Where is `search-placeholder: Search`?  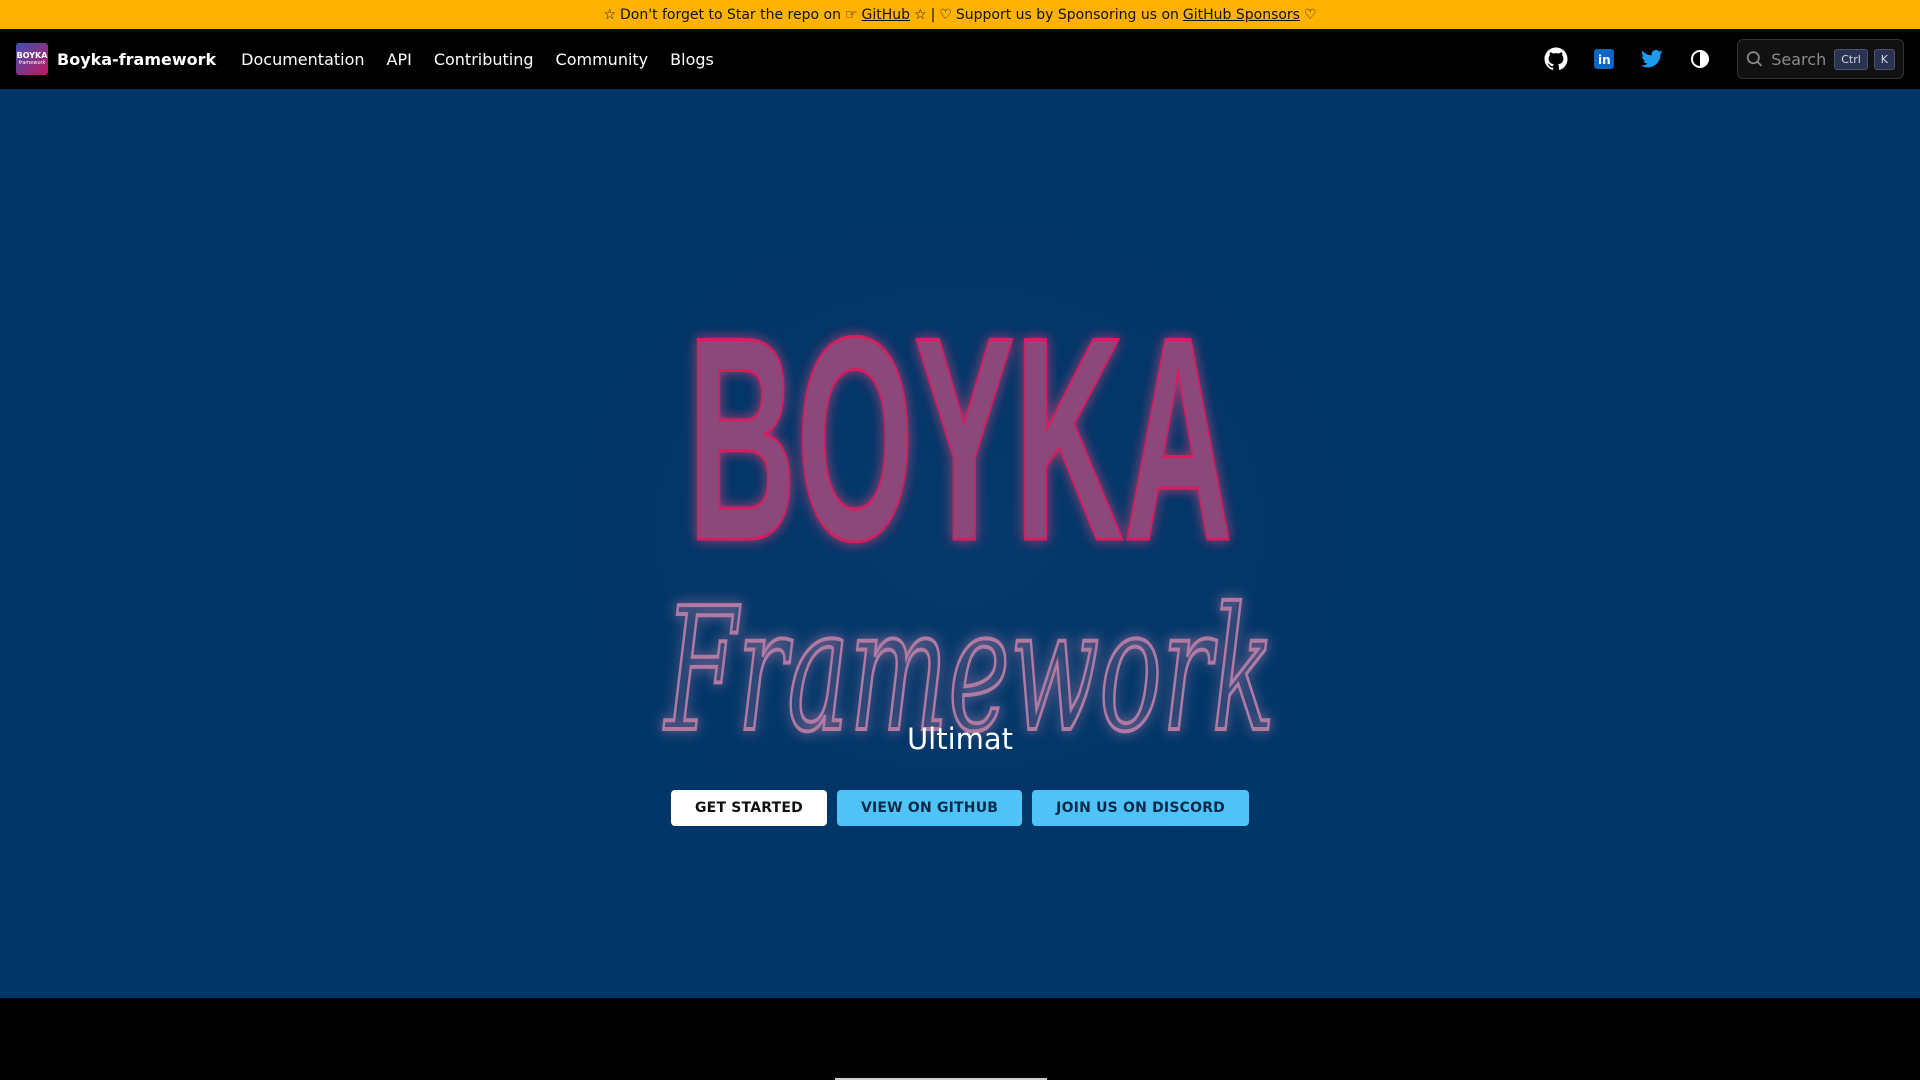 search-placeholder: Search is located at coordinates (1799, 59).